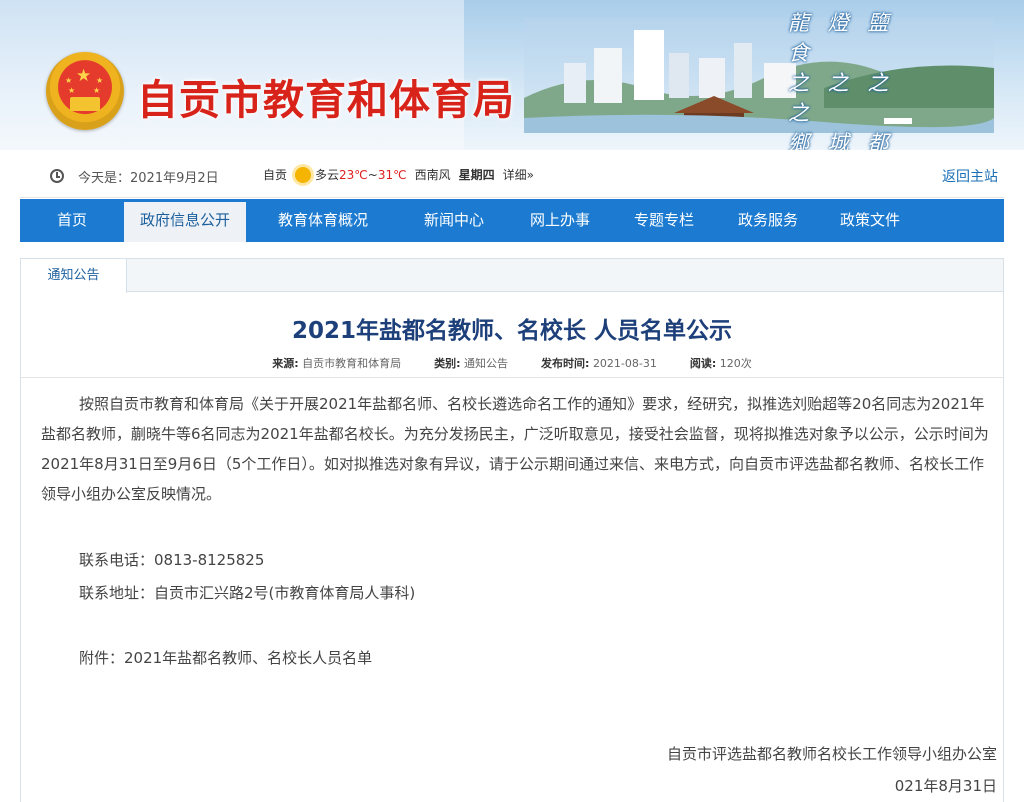  Describe the element at coordinates (624, 363) in the screenshot. I see `date-value: 2021-08-31` at that location.